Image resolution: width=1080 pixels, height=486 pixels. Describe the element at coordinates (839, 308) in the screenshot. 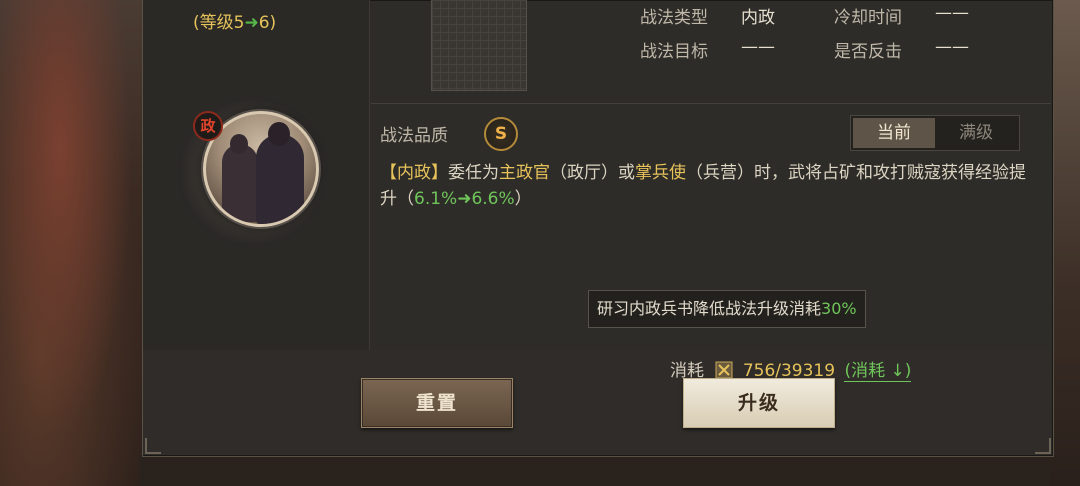

I see `cost-reduction-value: 30%` at that location.